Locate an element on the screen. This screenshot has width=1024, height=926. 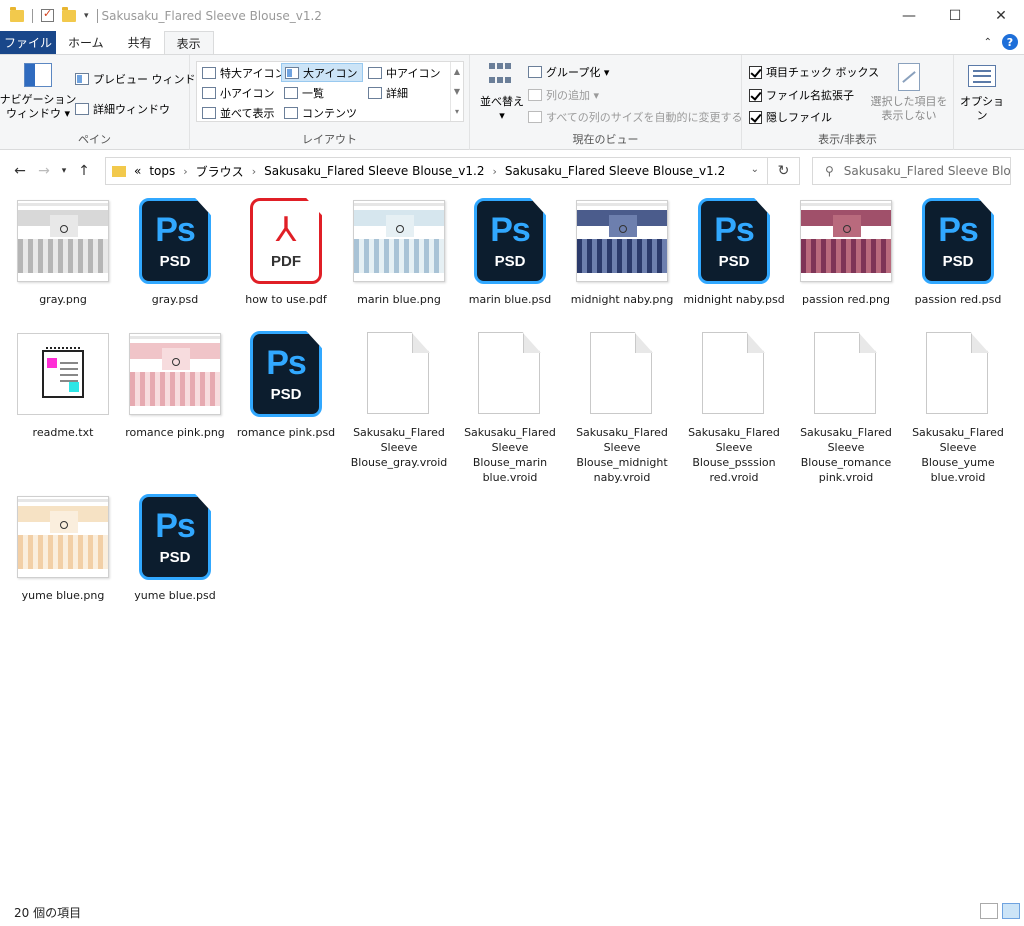
item-checkboxes-toggle: 項目チェック ボックス is located at coordinates (814, 72).